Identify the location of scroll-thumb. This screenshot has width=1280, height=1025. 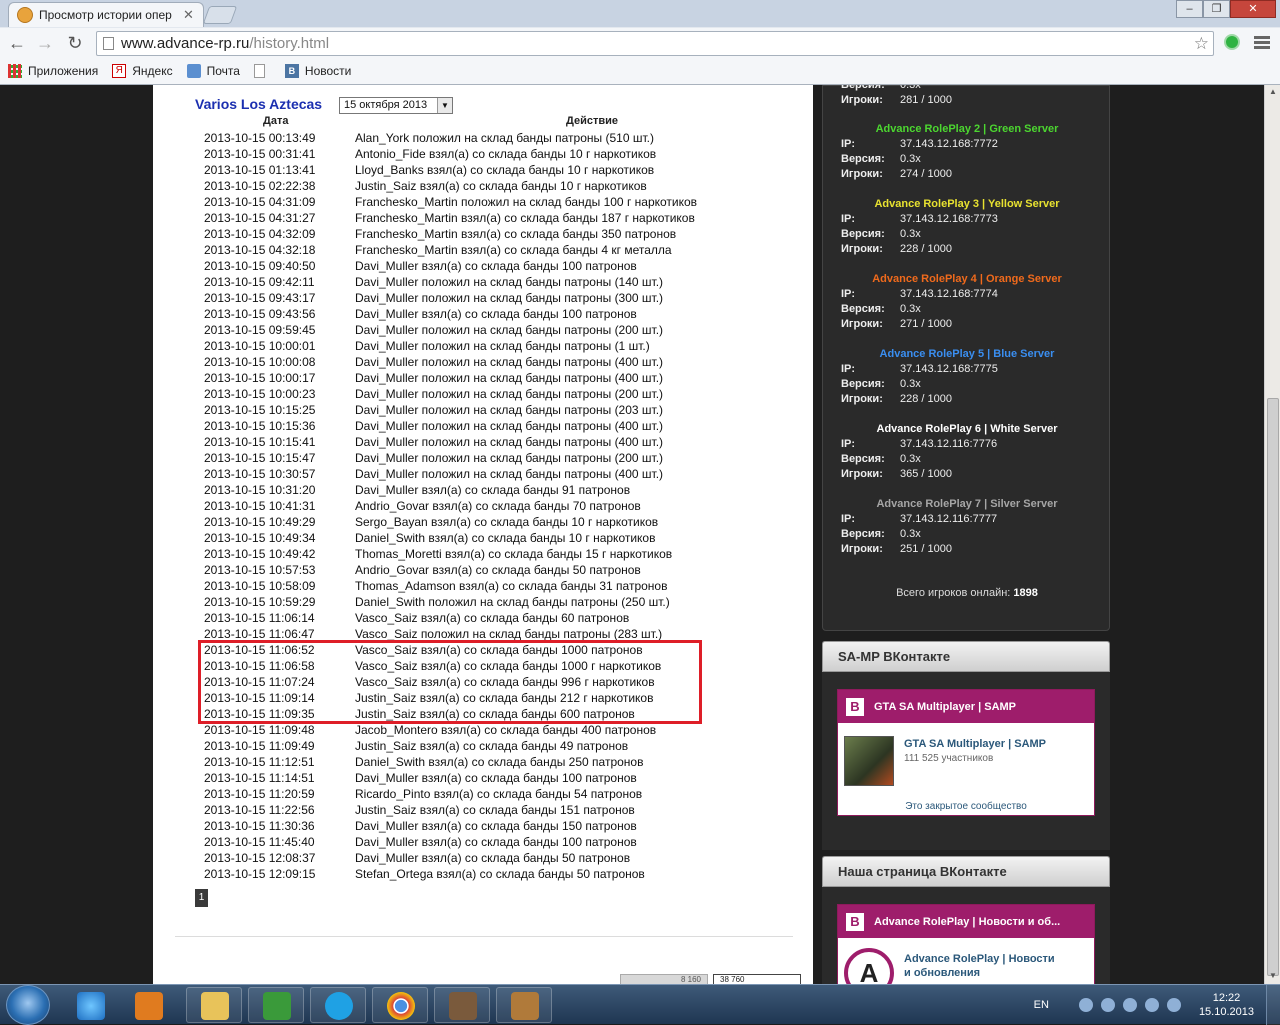
(1273, 687).